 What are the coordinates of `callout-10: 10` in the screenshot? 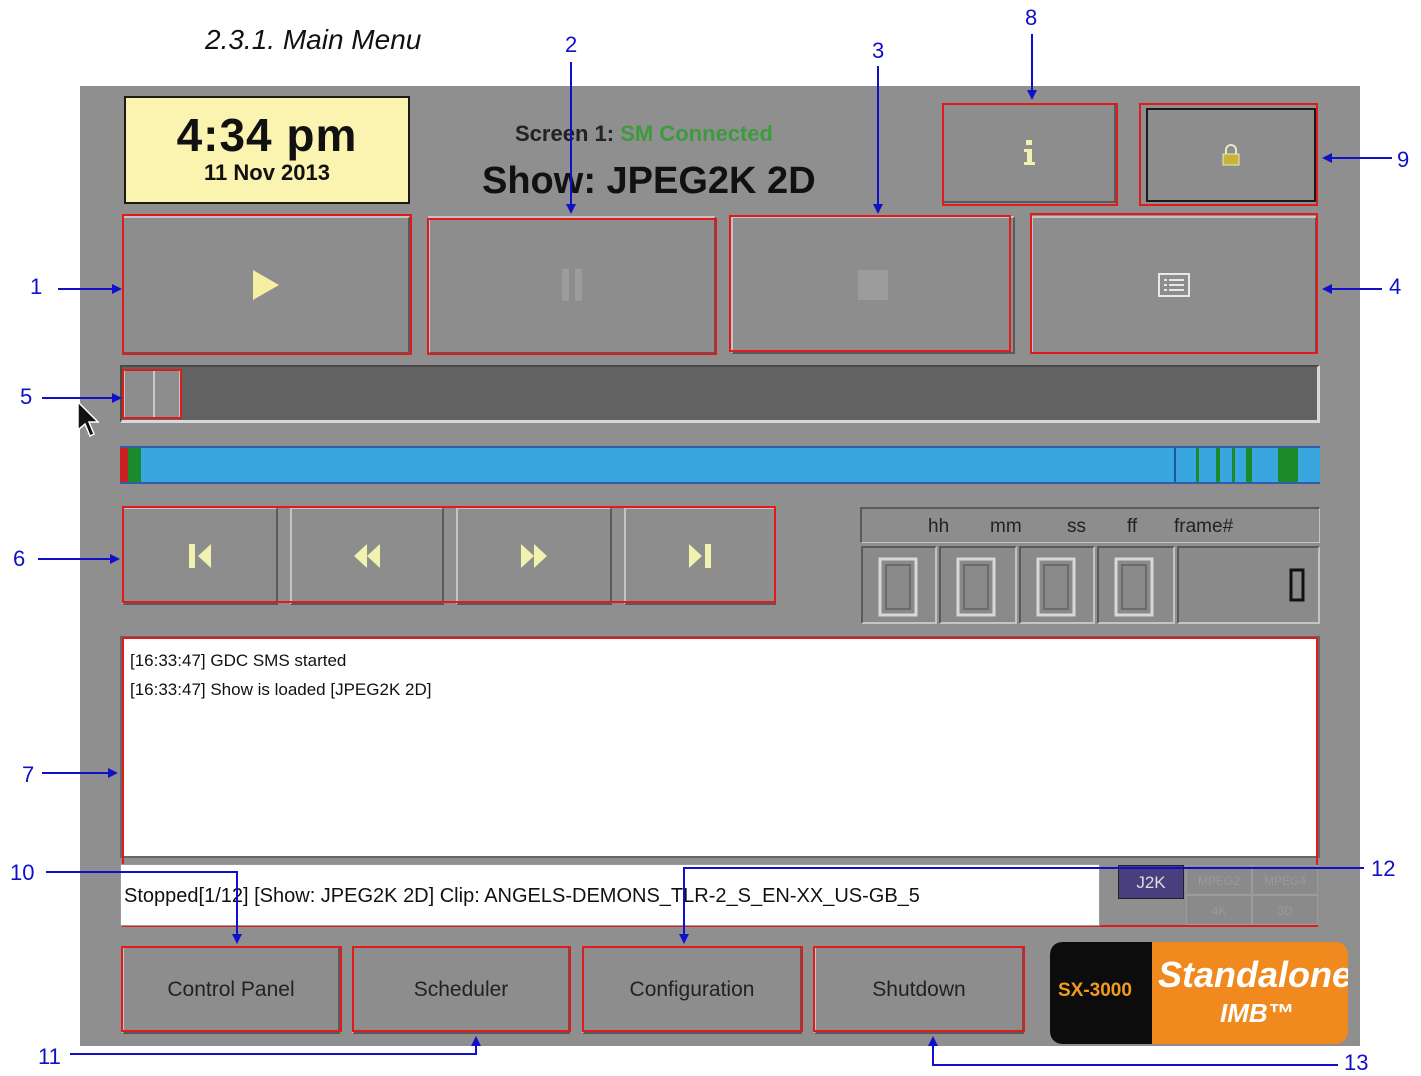 It's located at (22, 872).